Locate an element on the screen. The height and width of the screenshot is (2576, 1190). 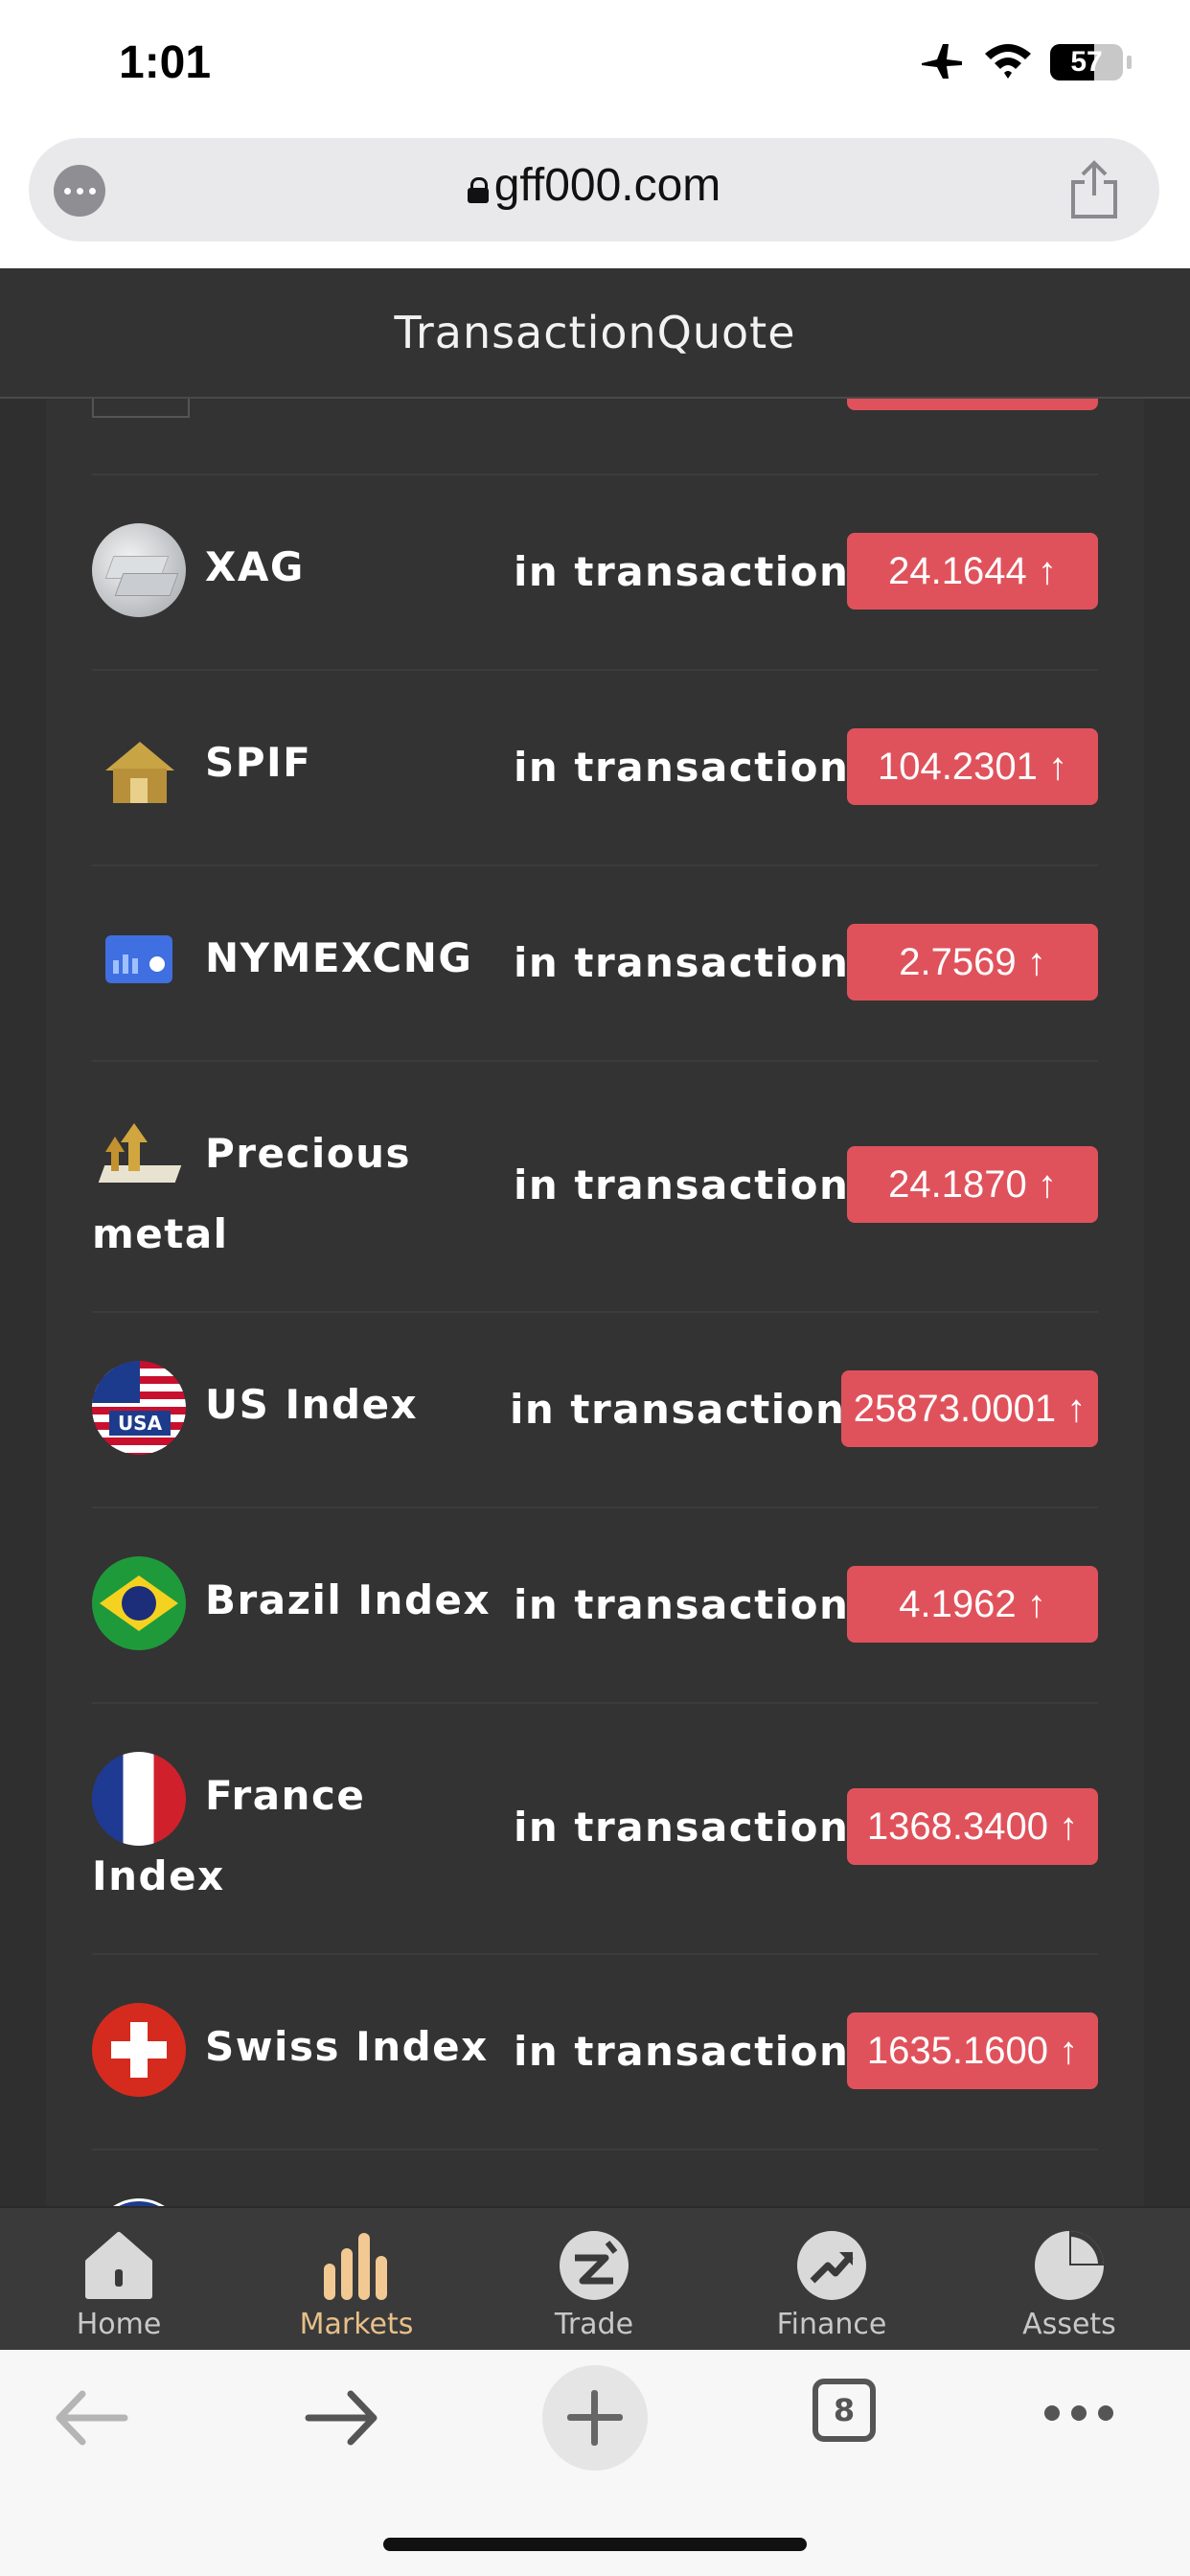
price-badge: 104.2301 ↑ is located at coordinates (973, 766).